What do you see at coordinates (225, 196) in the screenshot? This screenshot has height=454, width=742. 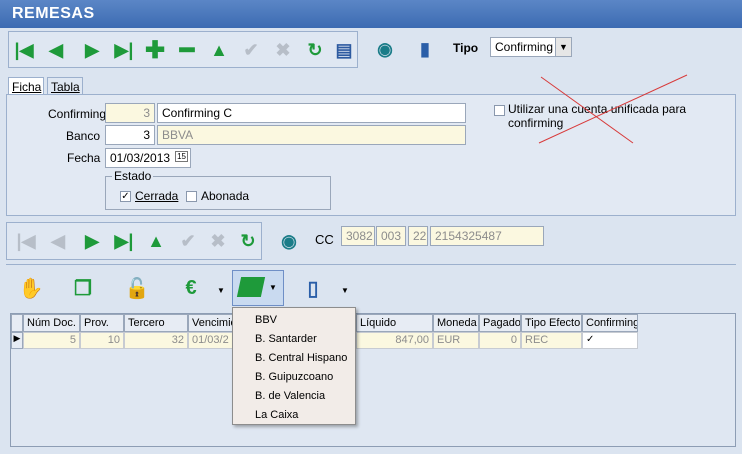 I see `abonada-label: Abonada` at bounding box center [225, 196].